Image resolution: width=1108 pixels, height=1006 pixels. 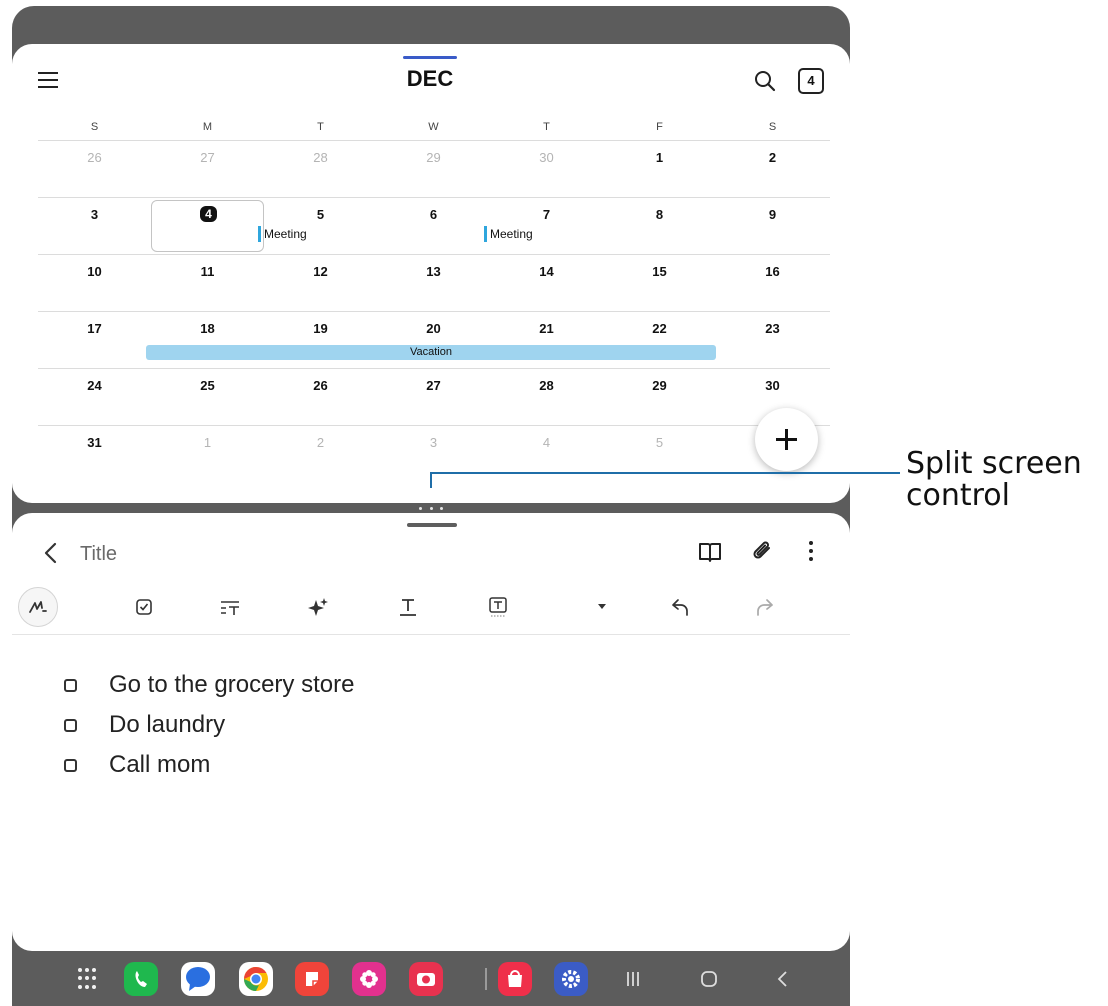 What do you see at coordinates (710, 552) in the screenshot?
I see `book-icon` at bounding box center [710, 552].